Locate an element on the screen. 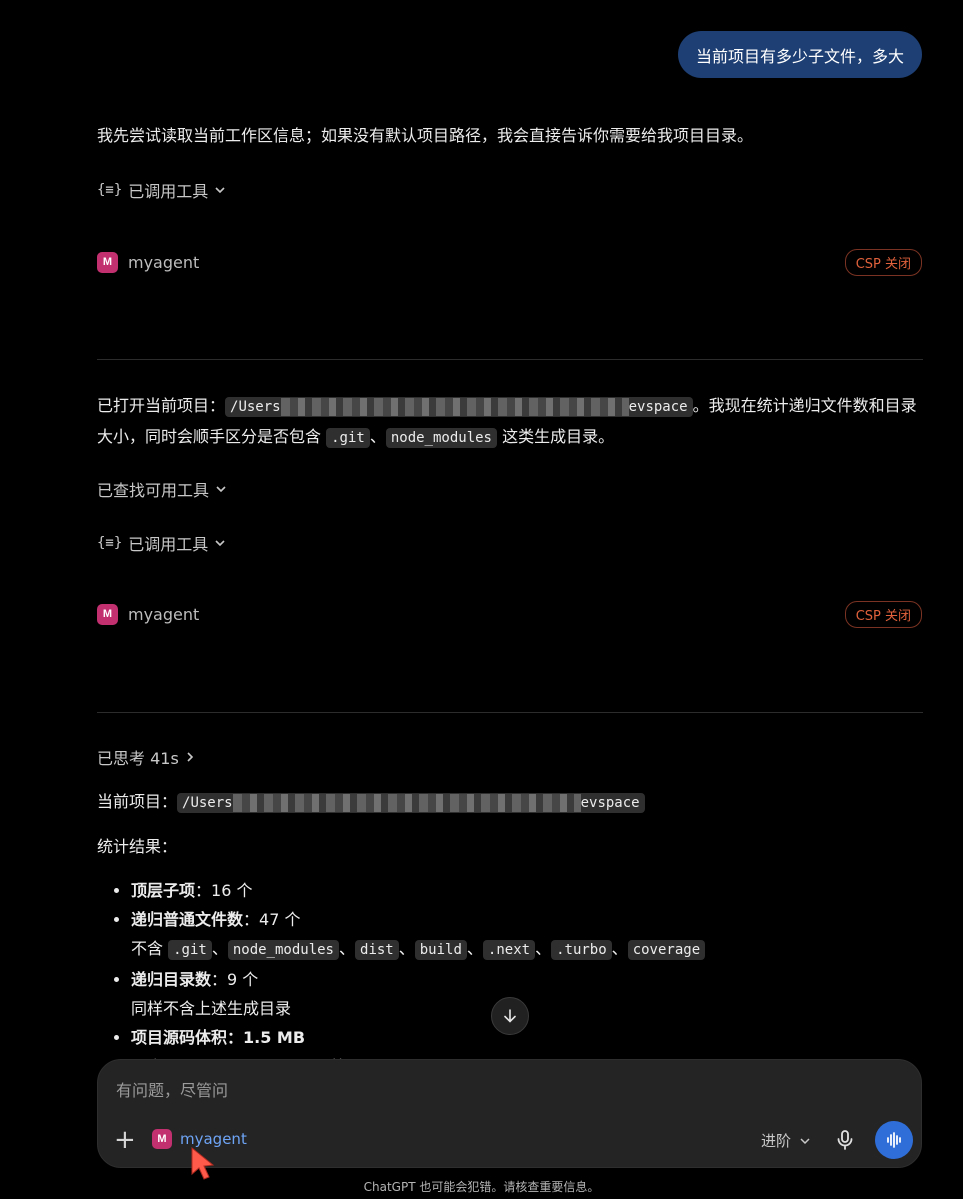 The image size is (963, 1199). opened-project-prefix: 已打开当前项目： is located at coordinates (161, 405).